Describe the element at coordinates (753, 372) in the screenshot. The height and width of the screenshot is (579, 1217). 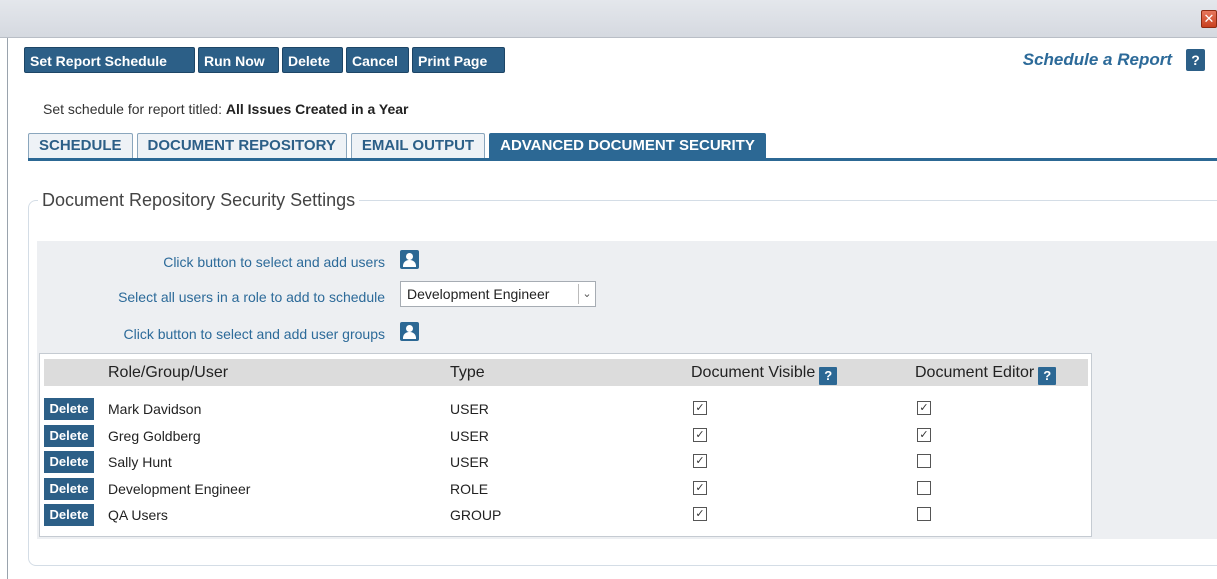
I see `header-document-visible-label: Document Visible` at that location.